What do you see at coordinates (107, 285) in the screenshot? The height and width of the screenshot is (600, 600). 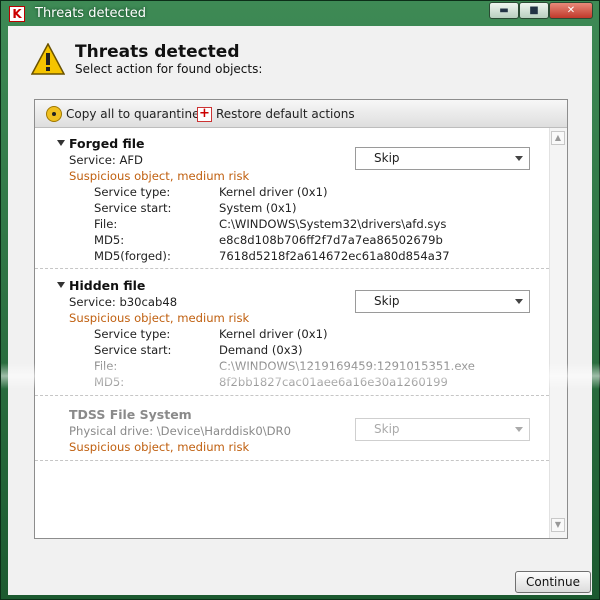 I see `threat-name: Hidden file` at bounding box center [107, 285].